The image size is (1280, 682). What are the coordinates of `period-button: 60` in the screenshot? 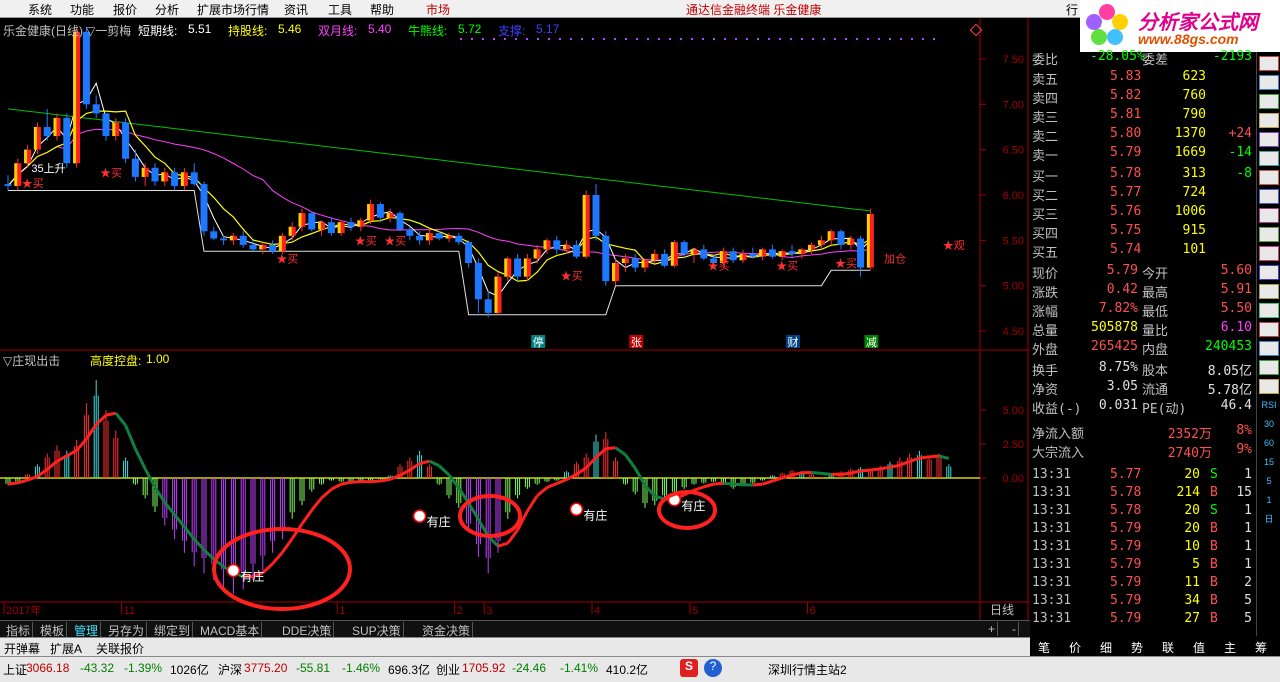 It's located at (1269, 443).